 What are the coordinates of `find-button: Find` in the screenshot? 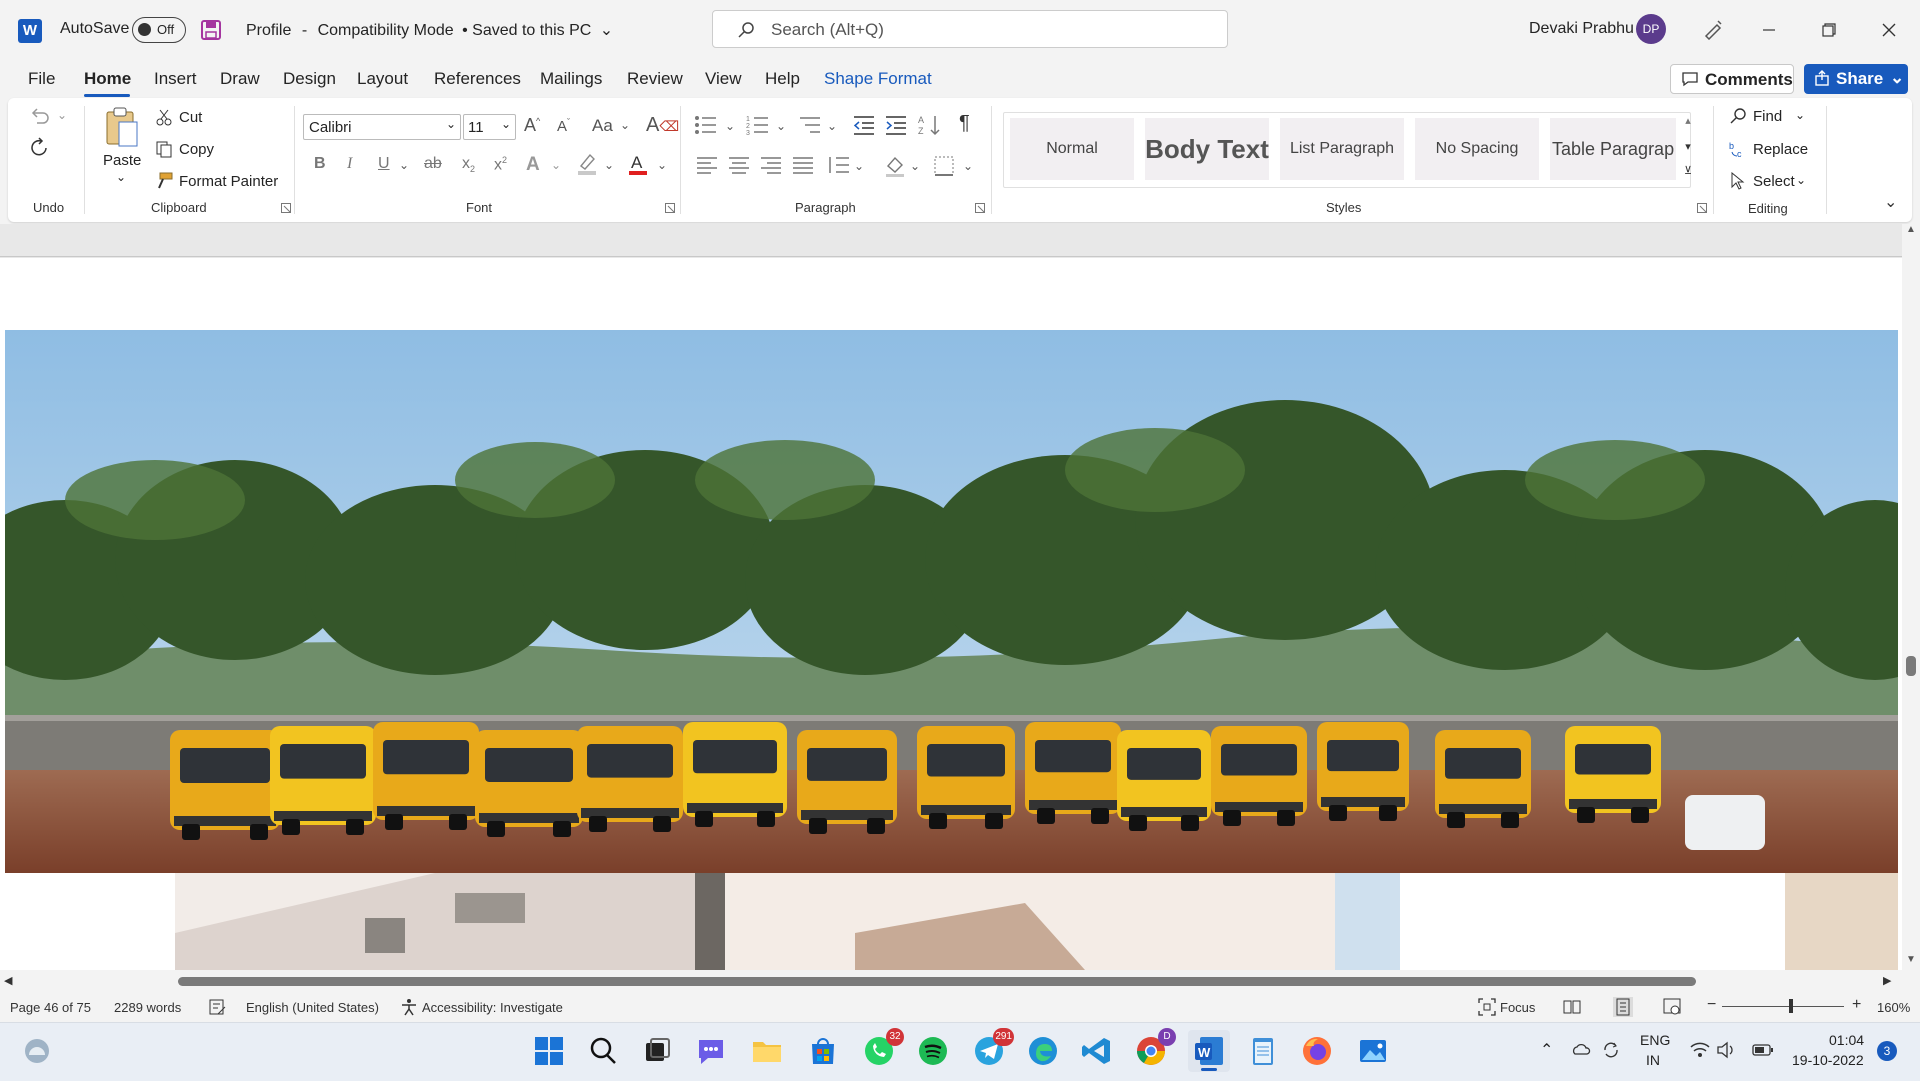 It's located at (1767, 116).